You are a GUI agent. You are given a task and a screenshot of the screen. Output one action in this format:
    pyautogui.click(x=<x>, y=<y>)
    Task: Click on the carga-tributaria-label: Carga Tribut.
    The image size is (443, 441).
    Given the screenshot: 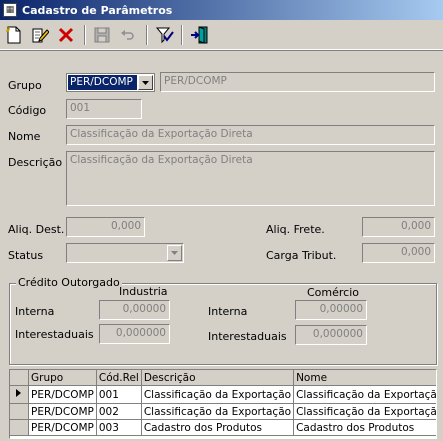 What is the action you would take?
    pyautogui.click(x=301, y=255)
    